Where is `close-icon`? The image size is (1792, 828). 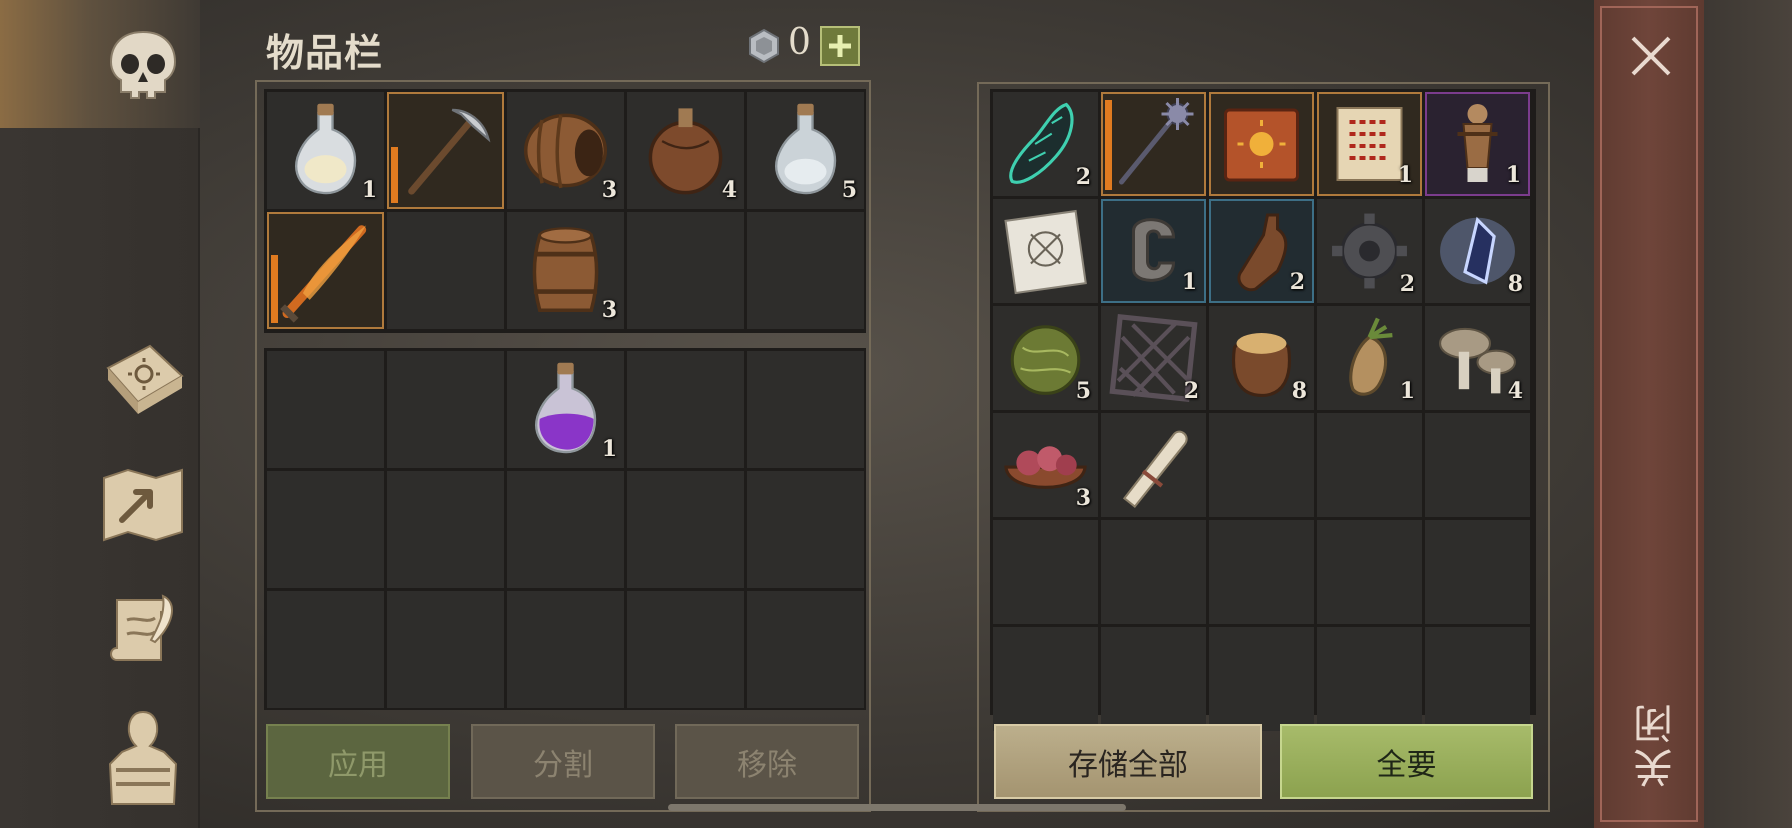
close-icon is located at coordinates (1651, 56).